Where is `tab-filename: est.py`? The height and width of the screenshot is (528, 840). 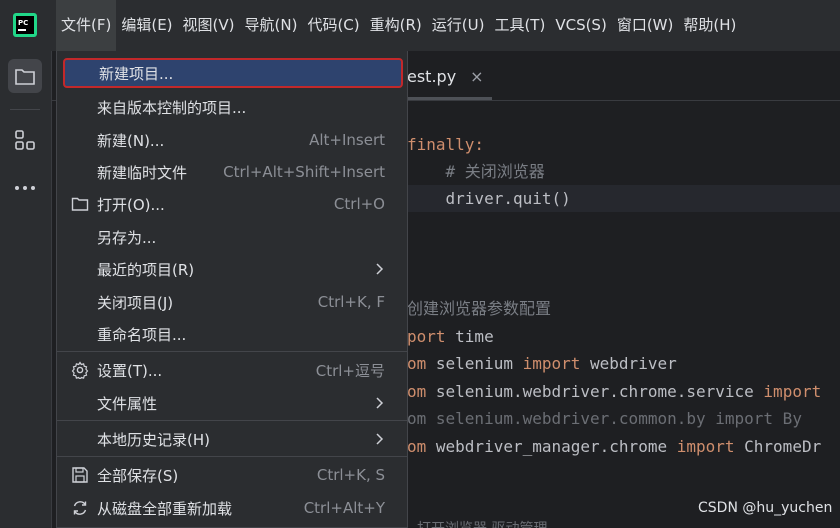
tab-filename: est.py is located at coordinates (432, 76).